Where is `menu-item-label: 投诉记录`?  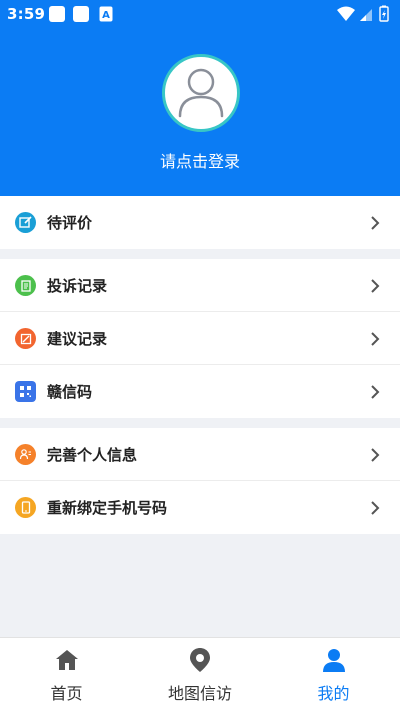 menu-item-label: 投诉记录 is located at coordinates (77, 286).